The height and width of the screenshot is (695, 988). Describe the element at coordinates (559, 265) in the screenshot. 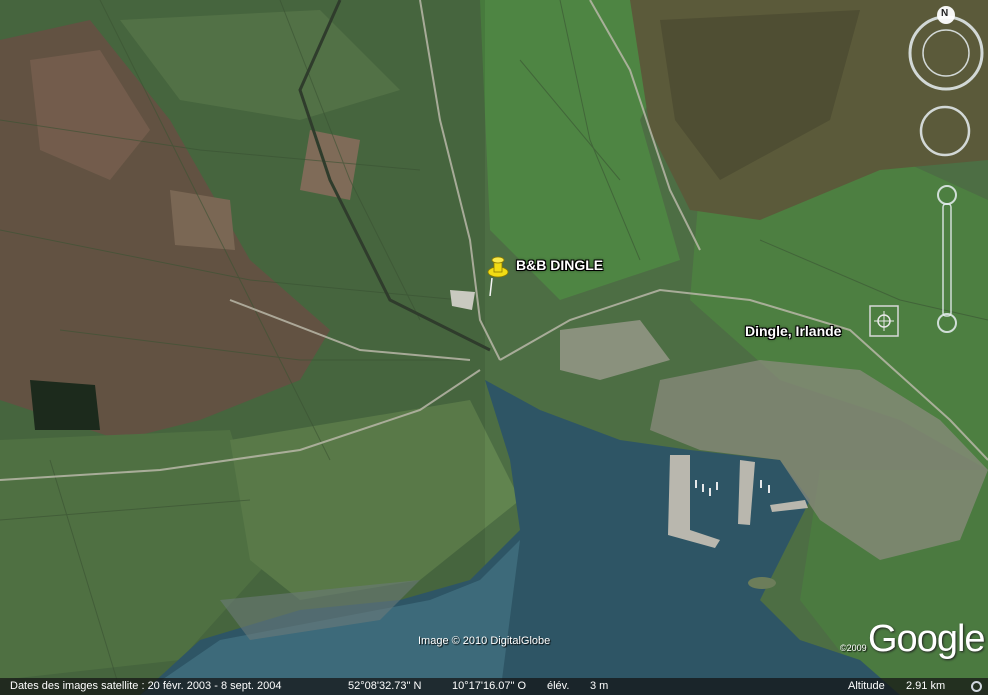

I see `placemark-label-bnb: B&B DINGLE` at that location.